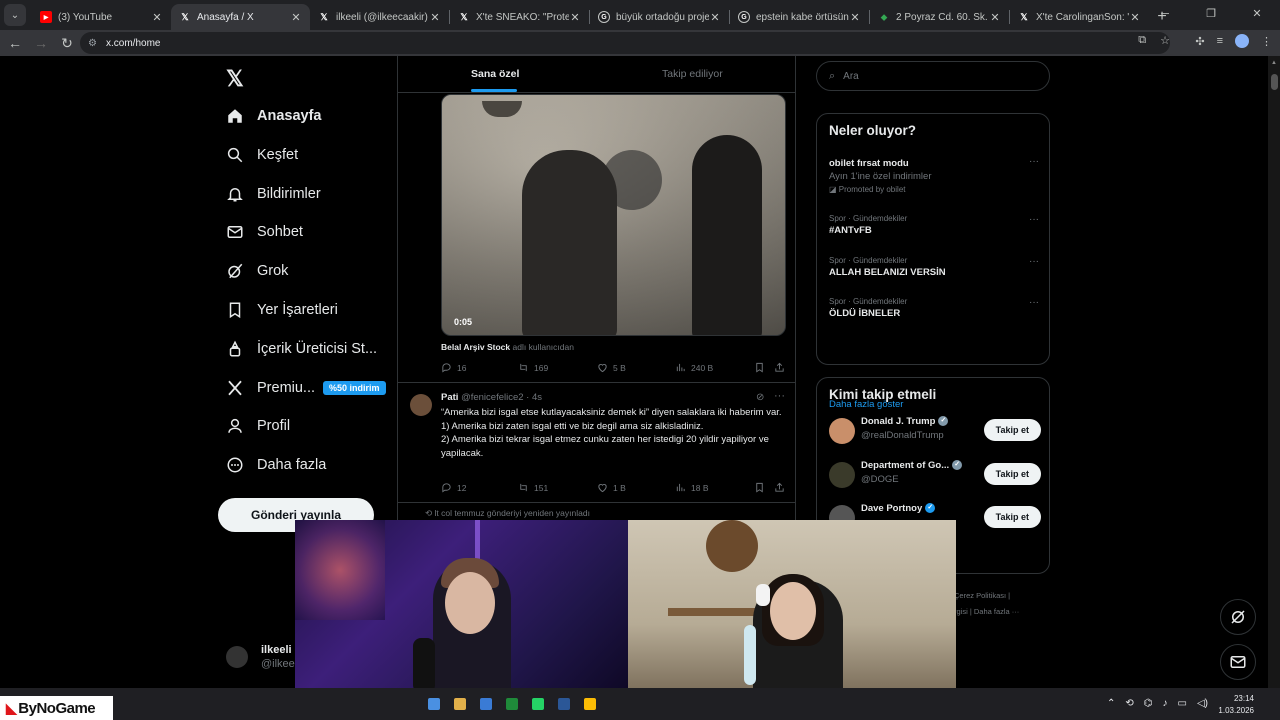  I want to click on address-bar: ⚙ x.com/home, so click(625, 43).